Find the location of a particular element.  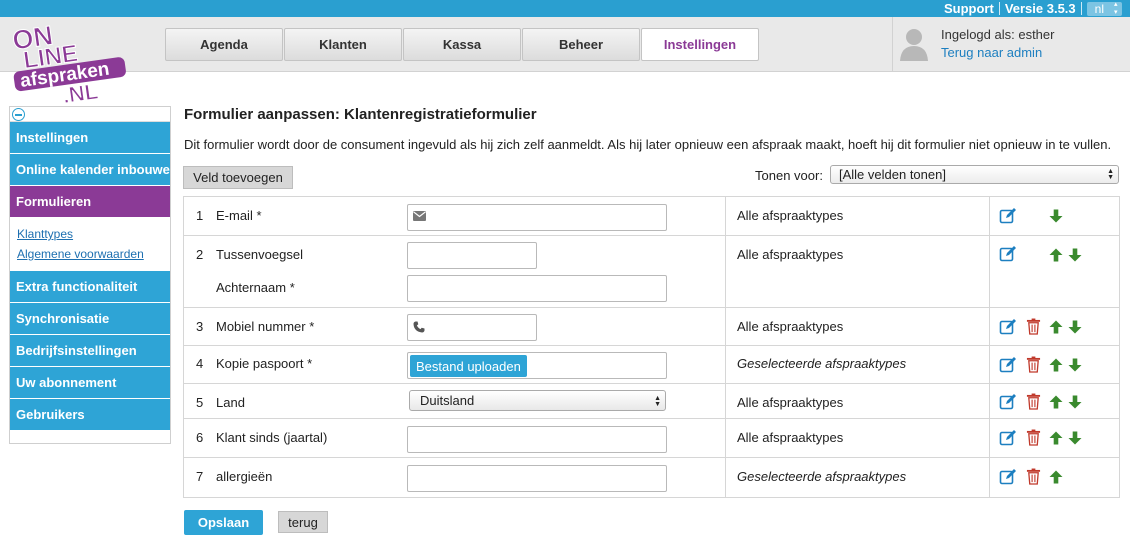

country-value: Duitsland is located at coordinates (447, 400).